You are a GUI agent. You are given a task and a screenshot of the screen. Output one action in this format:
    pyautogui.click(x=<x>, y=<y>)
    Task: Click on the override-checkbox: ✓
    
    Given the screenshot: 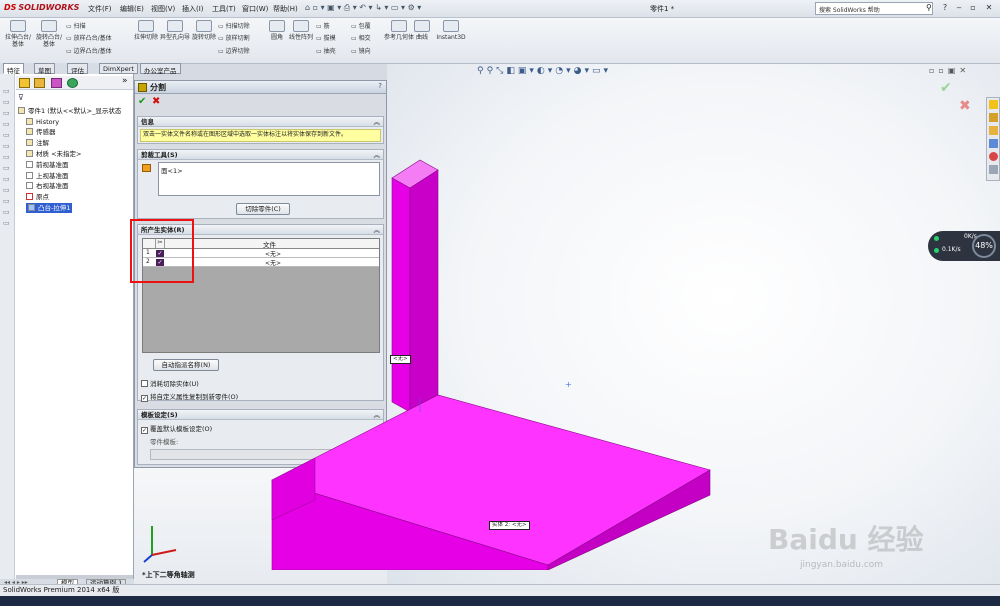 What is the action you would take?
    pyautogui.click(x=144, y=430)
    